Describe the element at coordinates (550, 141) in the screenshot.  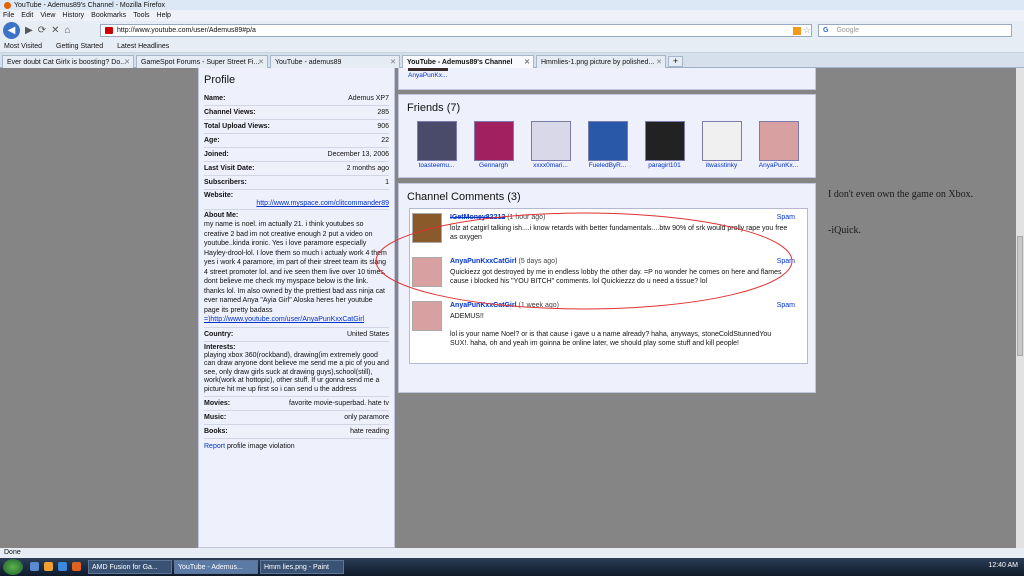
I see `default-avatar-icon` at that location.